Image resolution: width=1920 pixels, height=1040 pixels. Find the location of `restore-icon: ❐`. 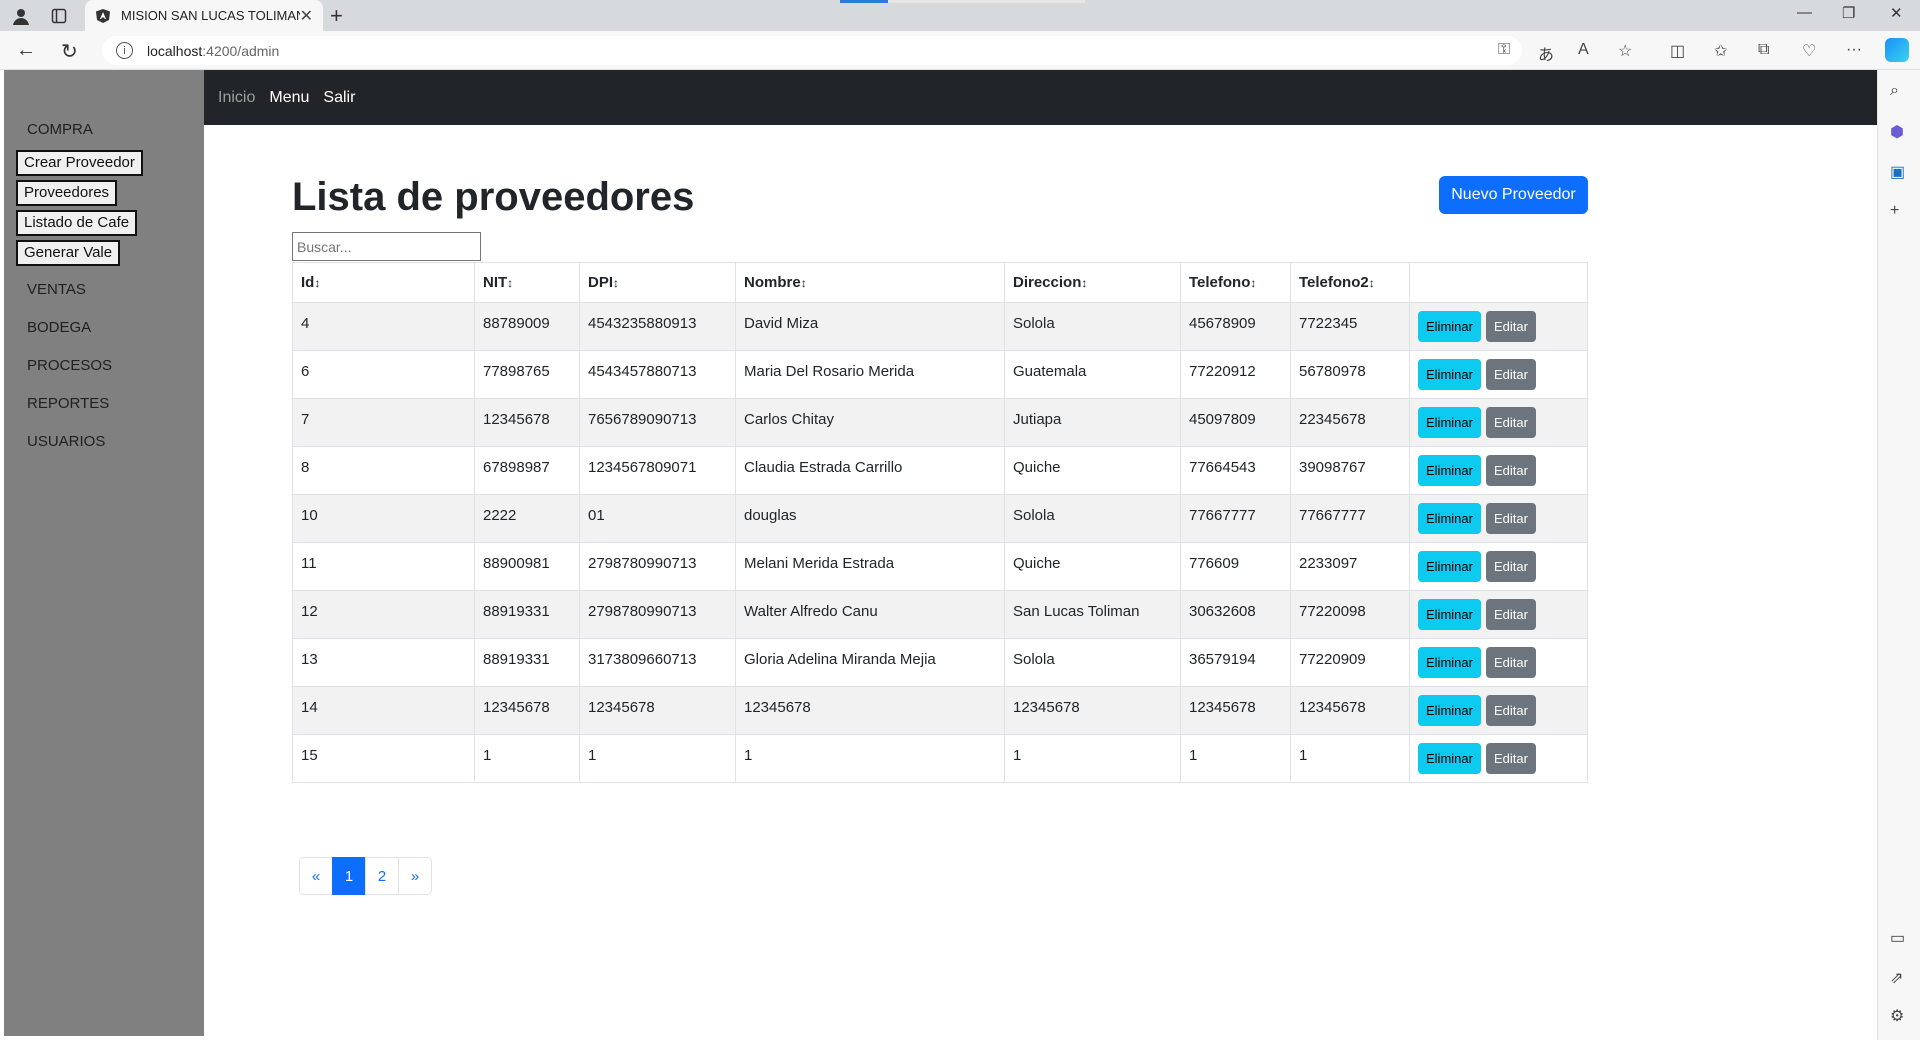

restore-icon: ❐ is located at coordinates (1848, 13).